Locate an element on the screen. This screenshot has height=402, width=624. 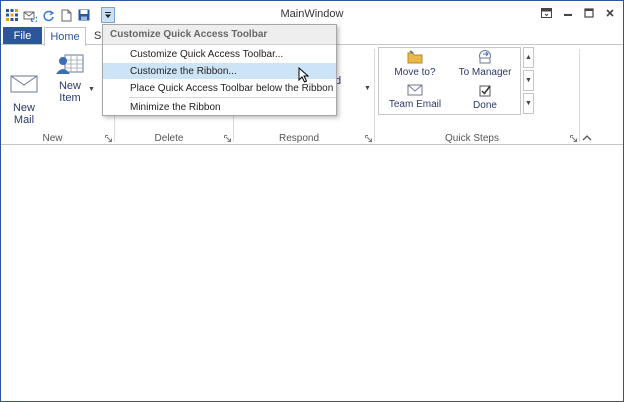
respond-chevron-down-icon: ▼ is located at coordinates (367, 88).